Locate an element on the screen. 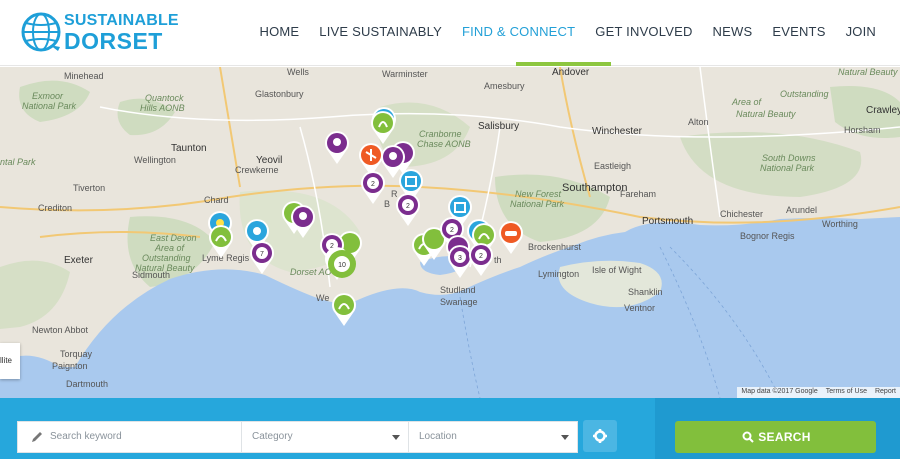 Image resolution: width=900 pixels, height=459 pixels. map-label-area-of: Area of is located at coordinates (747, 102).